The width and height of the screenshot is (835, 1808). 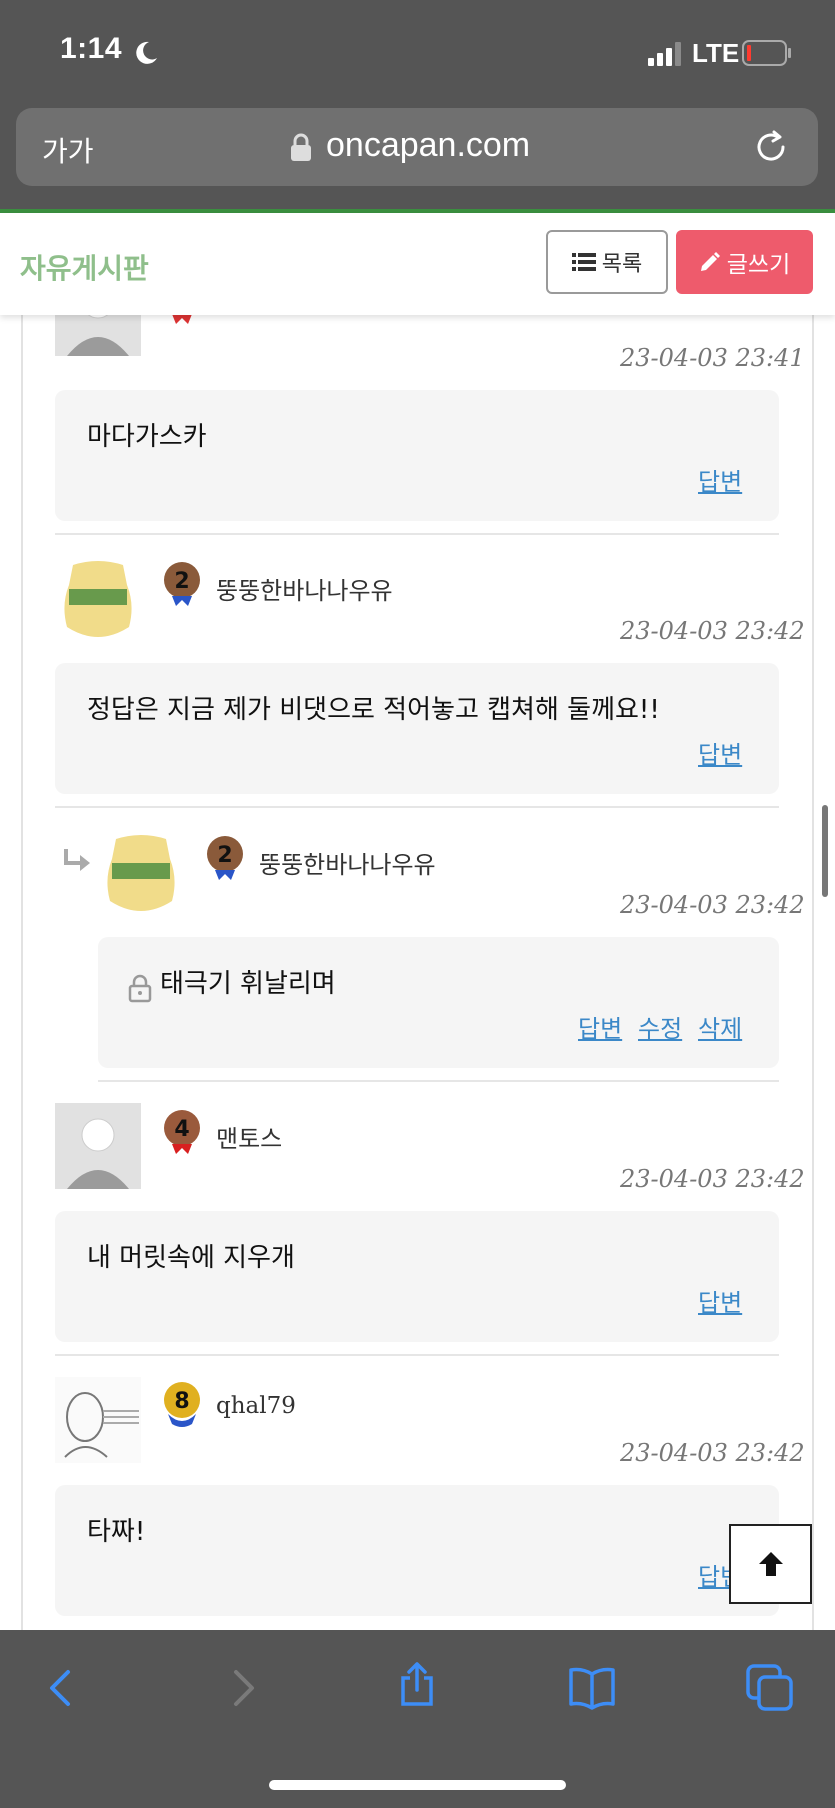 What do you see at coordinates (146, 52) in the screenshot?
I see `moon-icon` at bounding box center [146, 52].